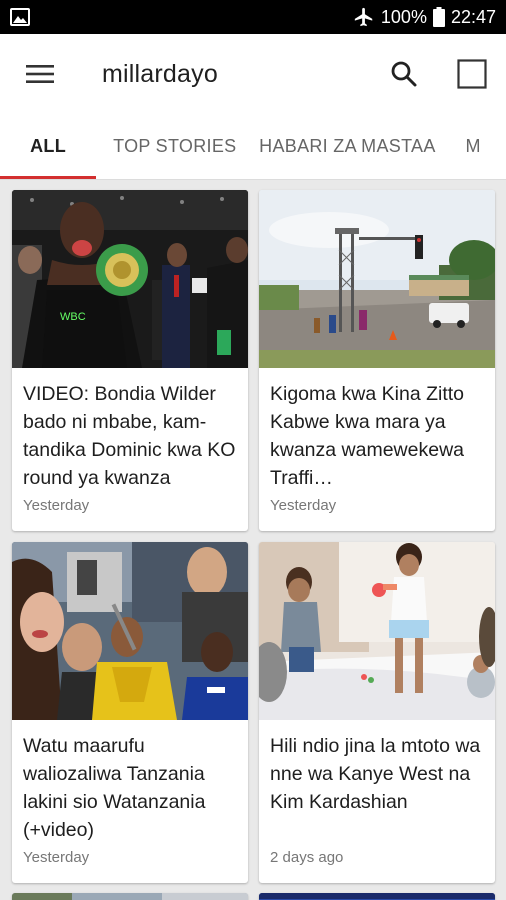  I want to click on article-image-boxer: WBC, so click(130, 279).